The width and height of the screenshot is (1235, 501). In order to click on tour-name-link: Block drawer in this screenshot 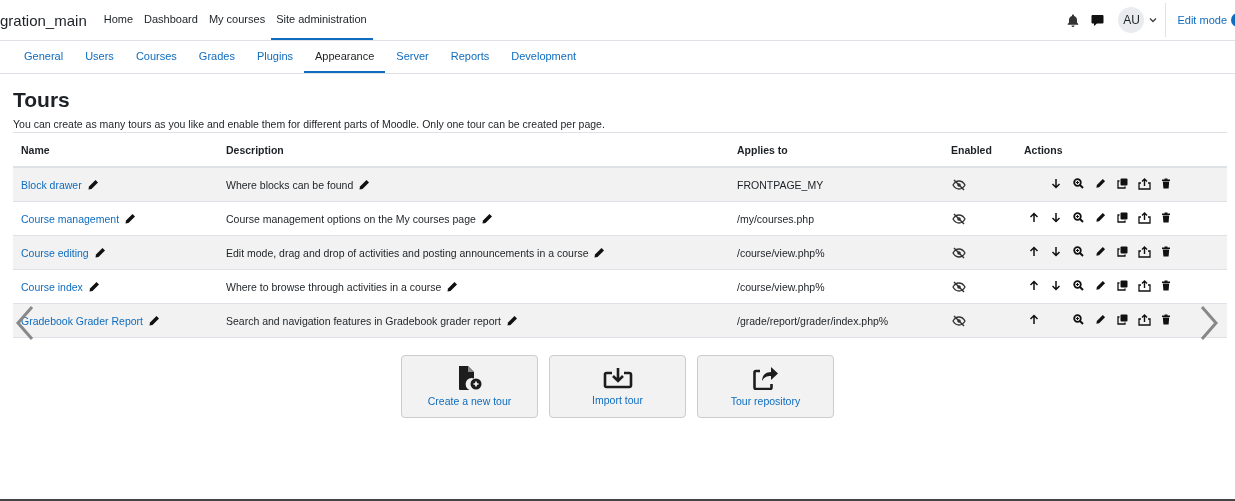, I will do `click(51, 184)`.